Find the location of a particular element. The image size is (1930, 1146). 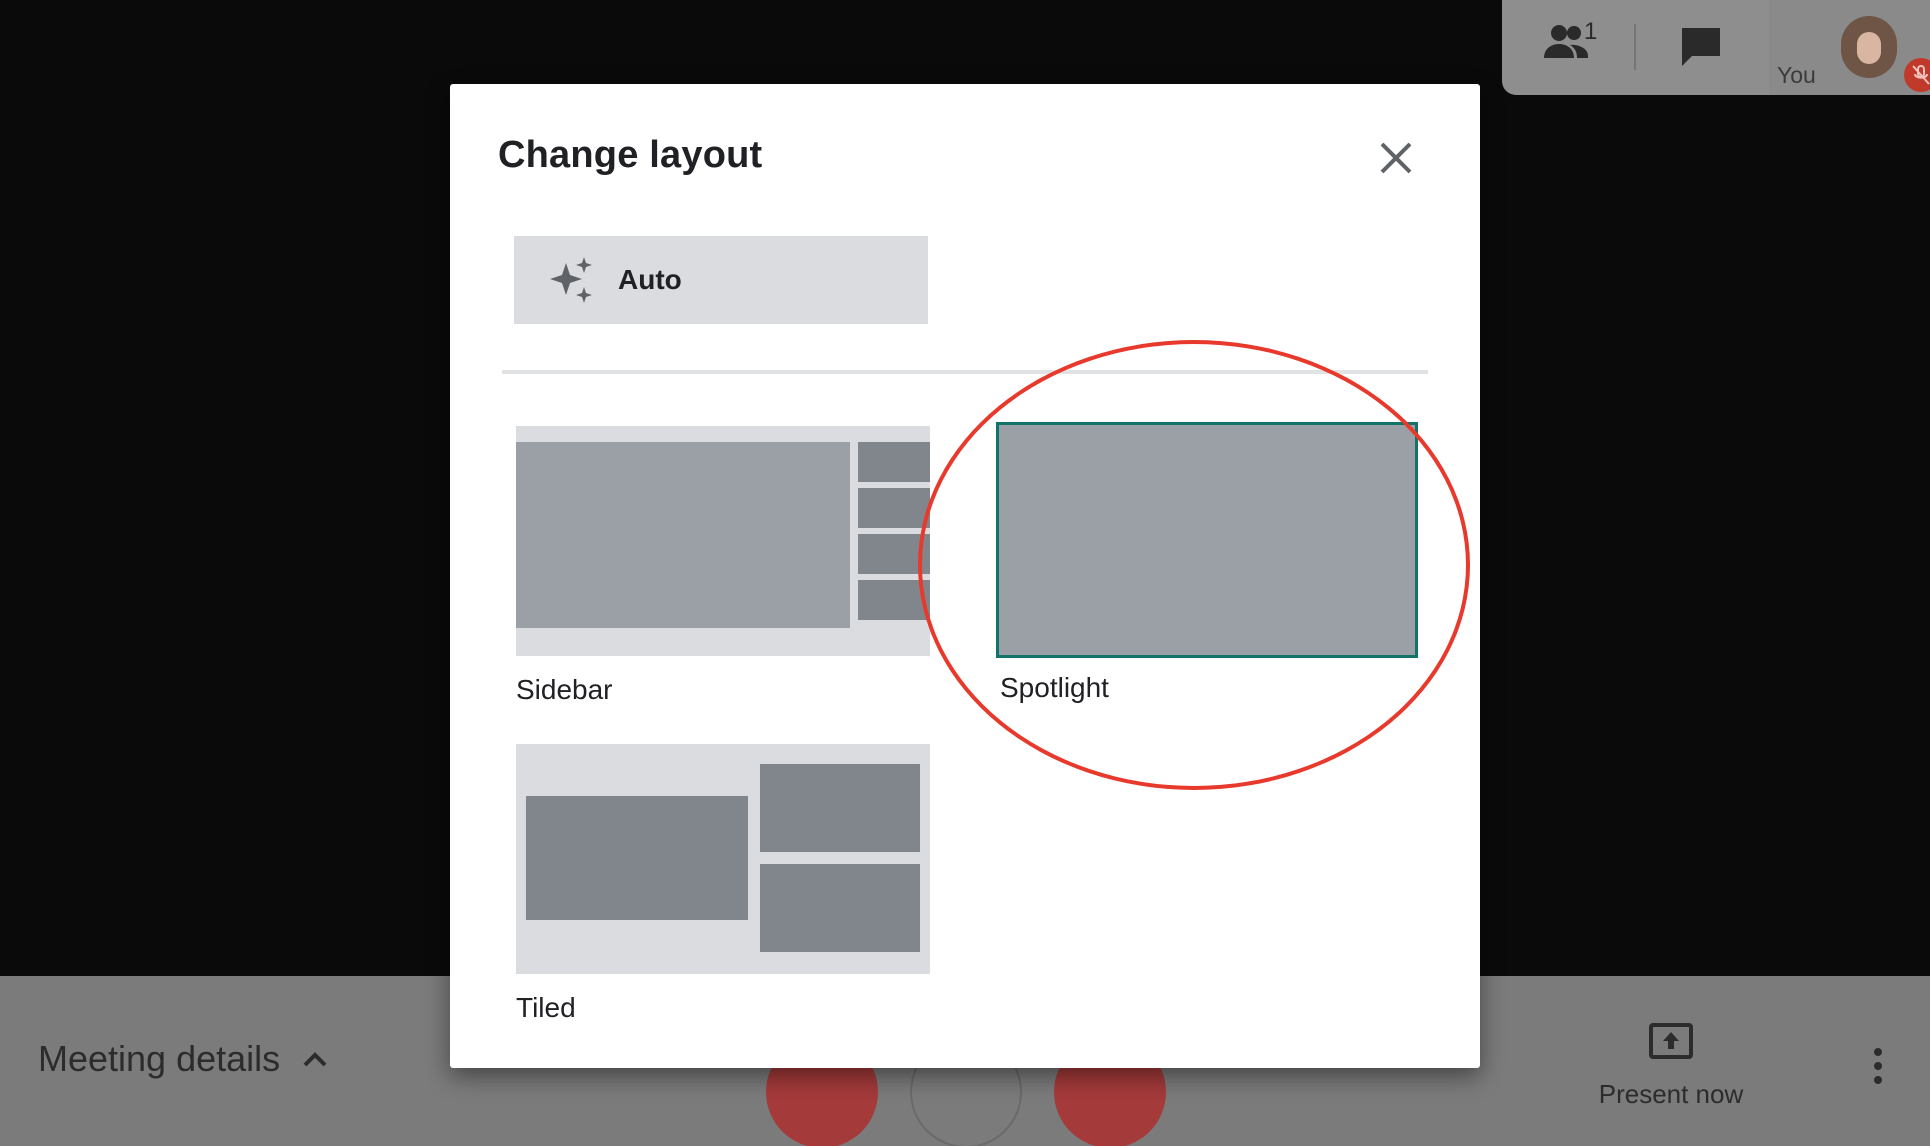

participants-panel: 1 You is located at coordinates (1716, 47).